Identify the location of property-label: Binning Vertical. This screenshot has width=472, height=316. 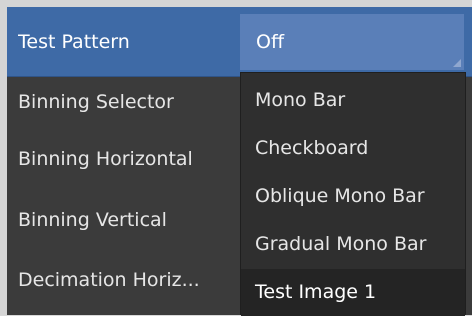
(92, 220).